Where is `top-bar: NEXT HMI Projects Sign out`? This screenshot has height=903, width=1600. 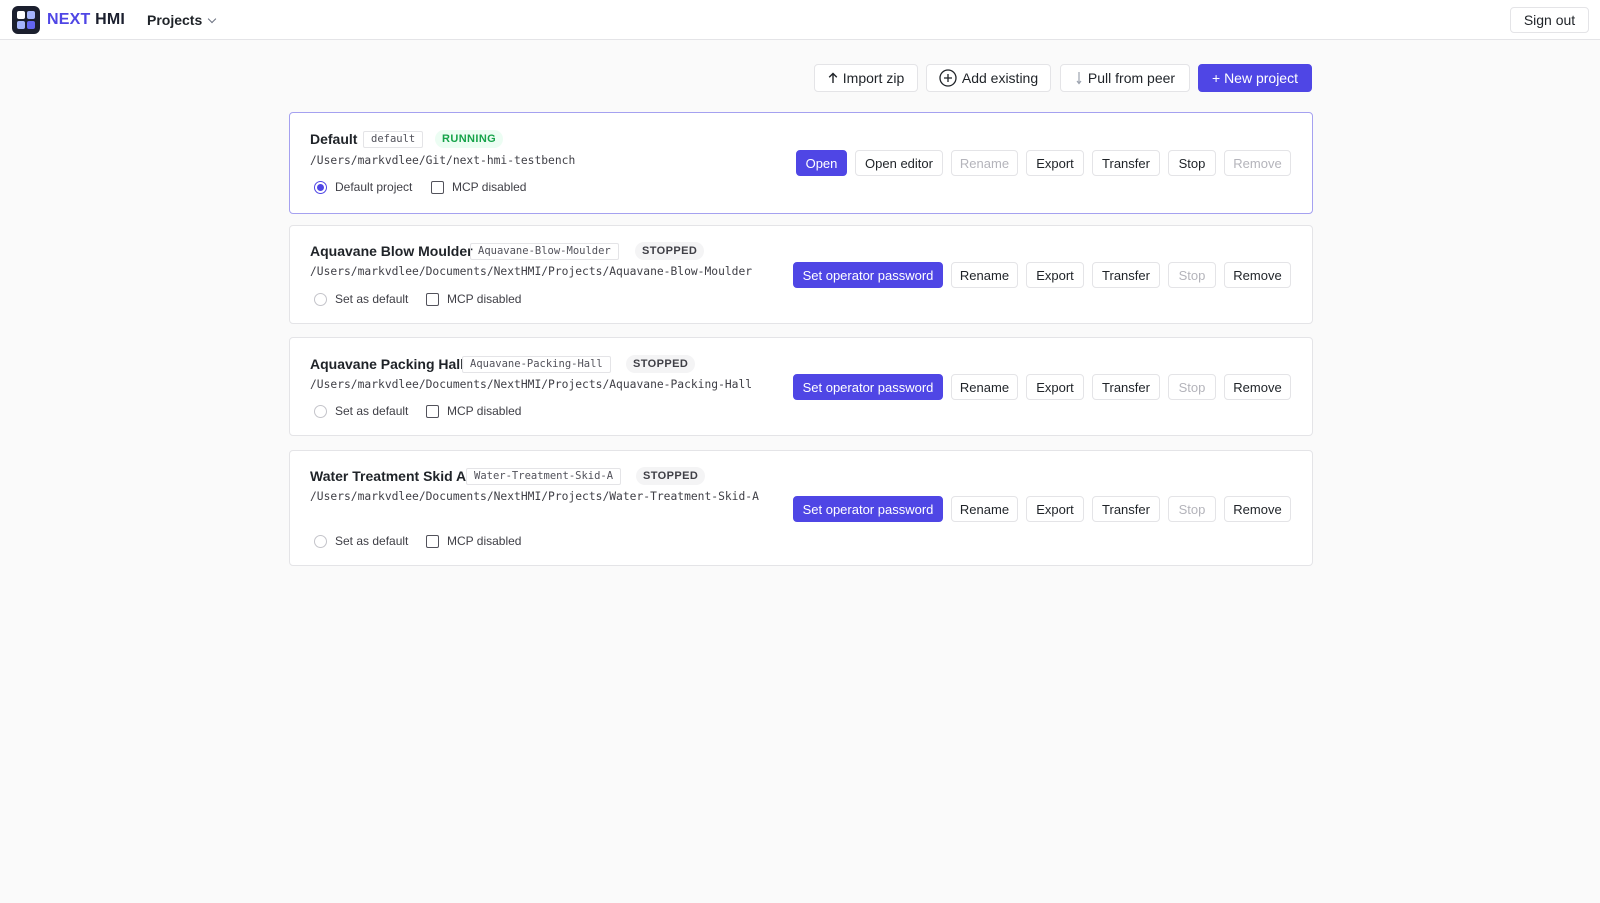
top-bar: NEXT HMI Projects Sign out is located at coordinates (800, 20).